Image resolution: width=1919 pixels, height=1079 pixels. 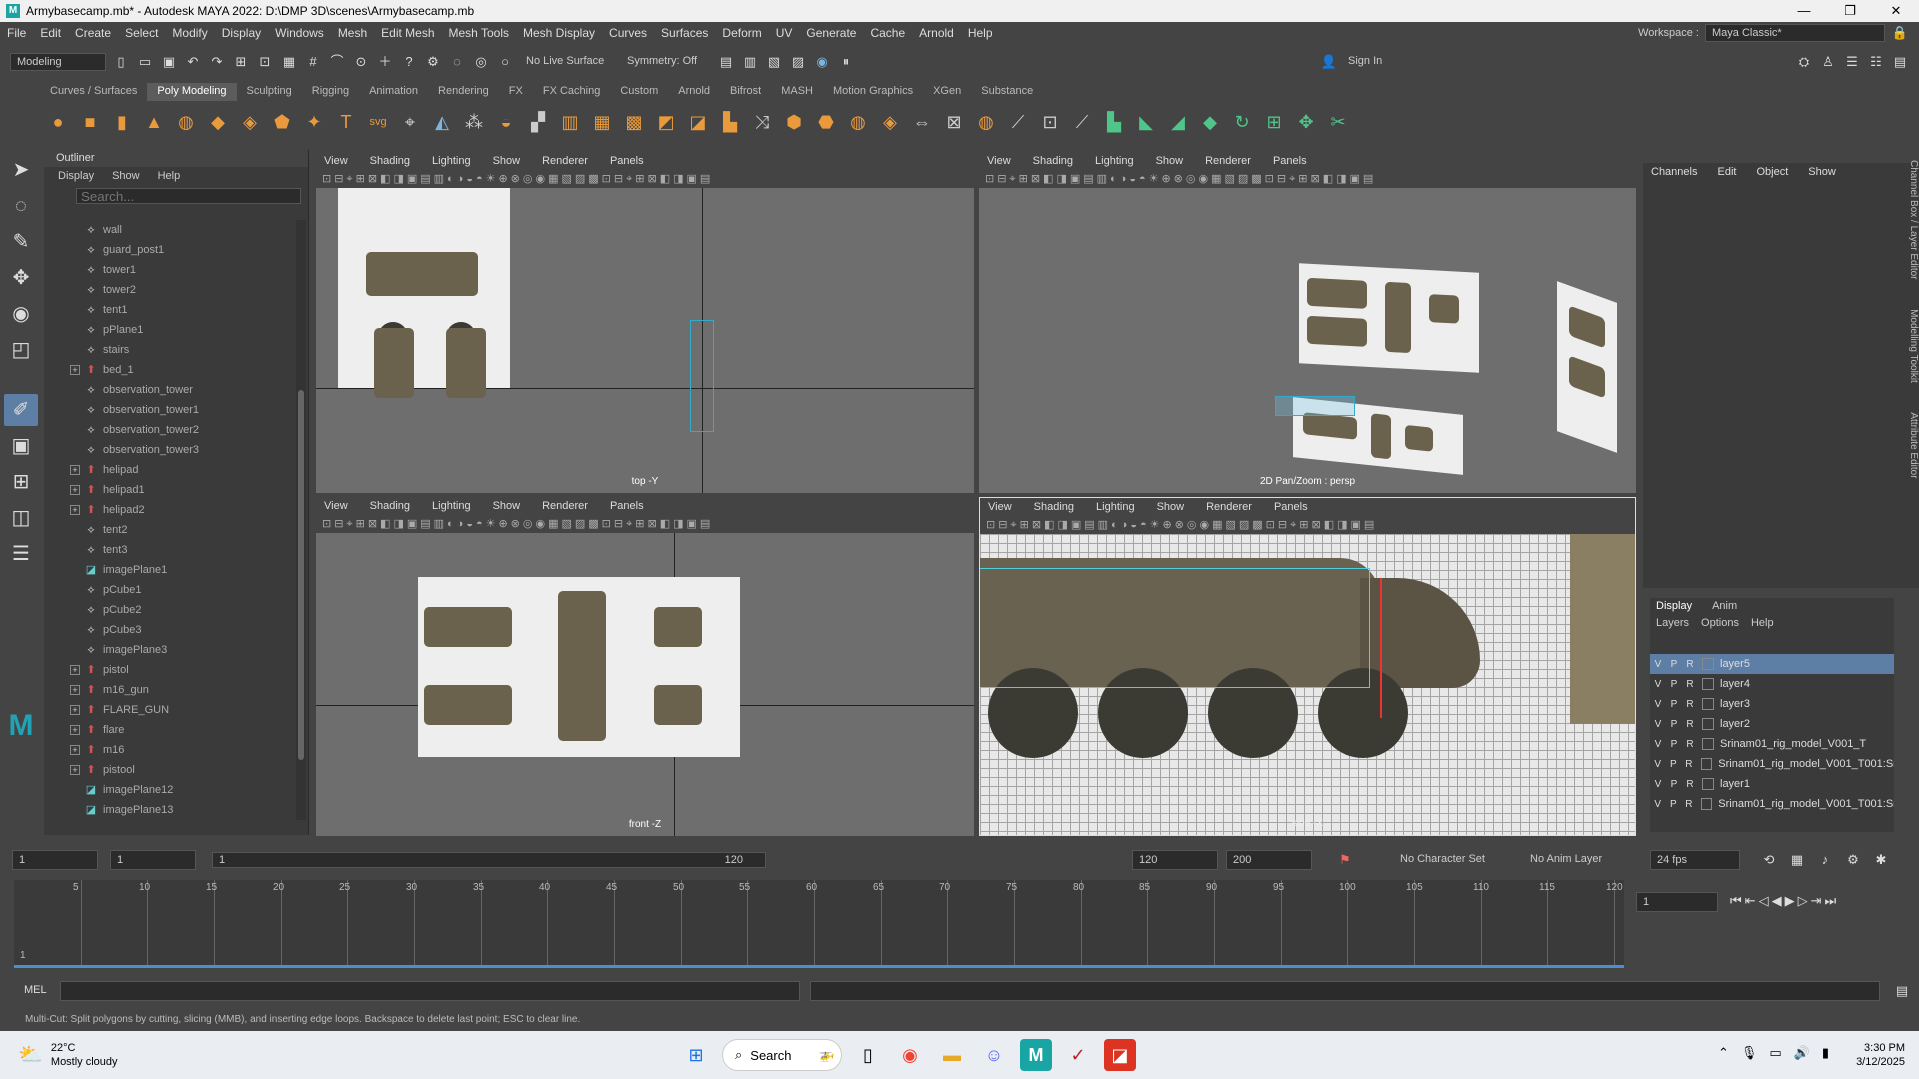 What do you see at coordinates (1442, 859) in the screenshot?
I see `character-set-dropdown: No Character Set` at bounding box center [1442, 859].